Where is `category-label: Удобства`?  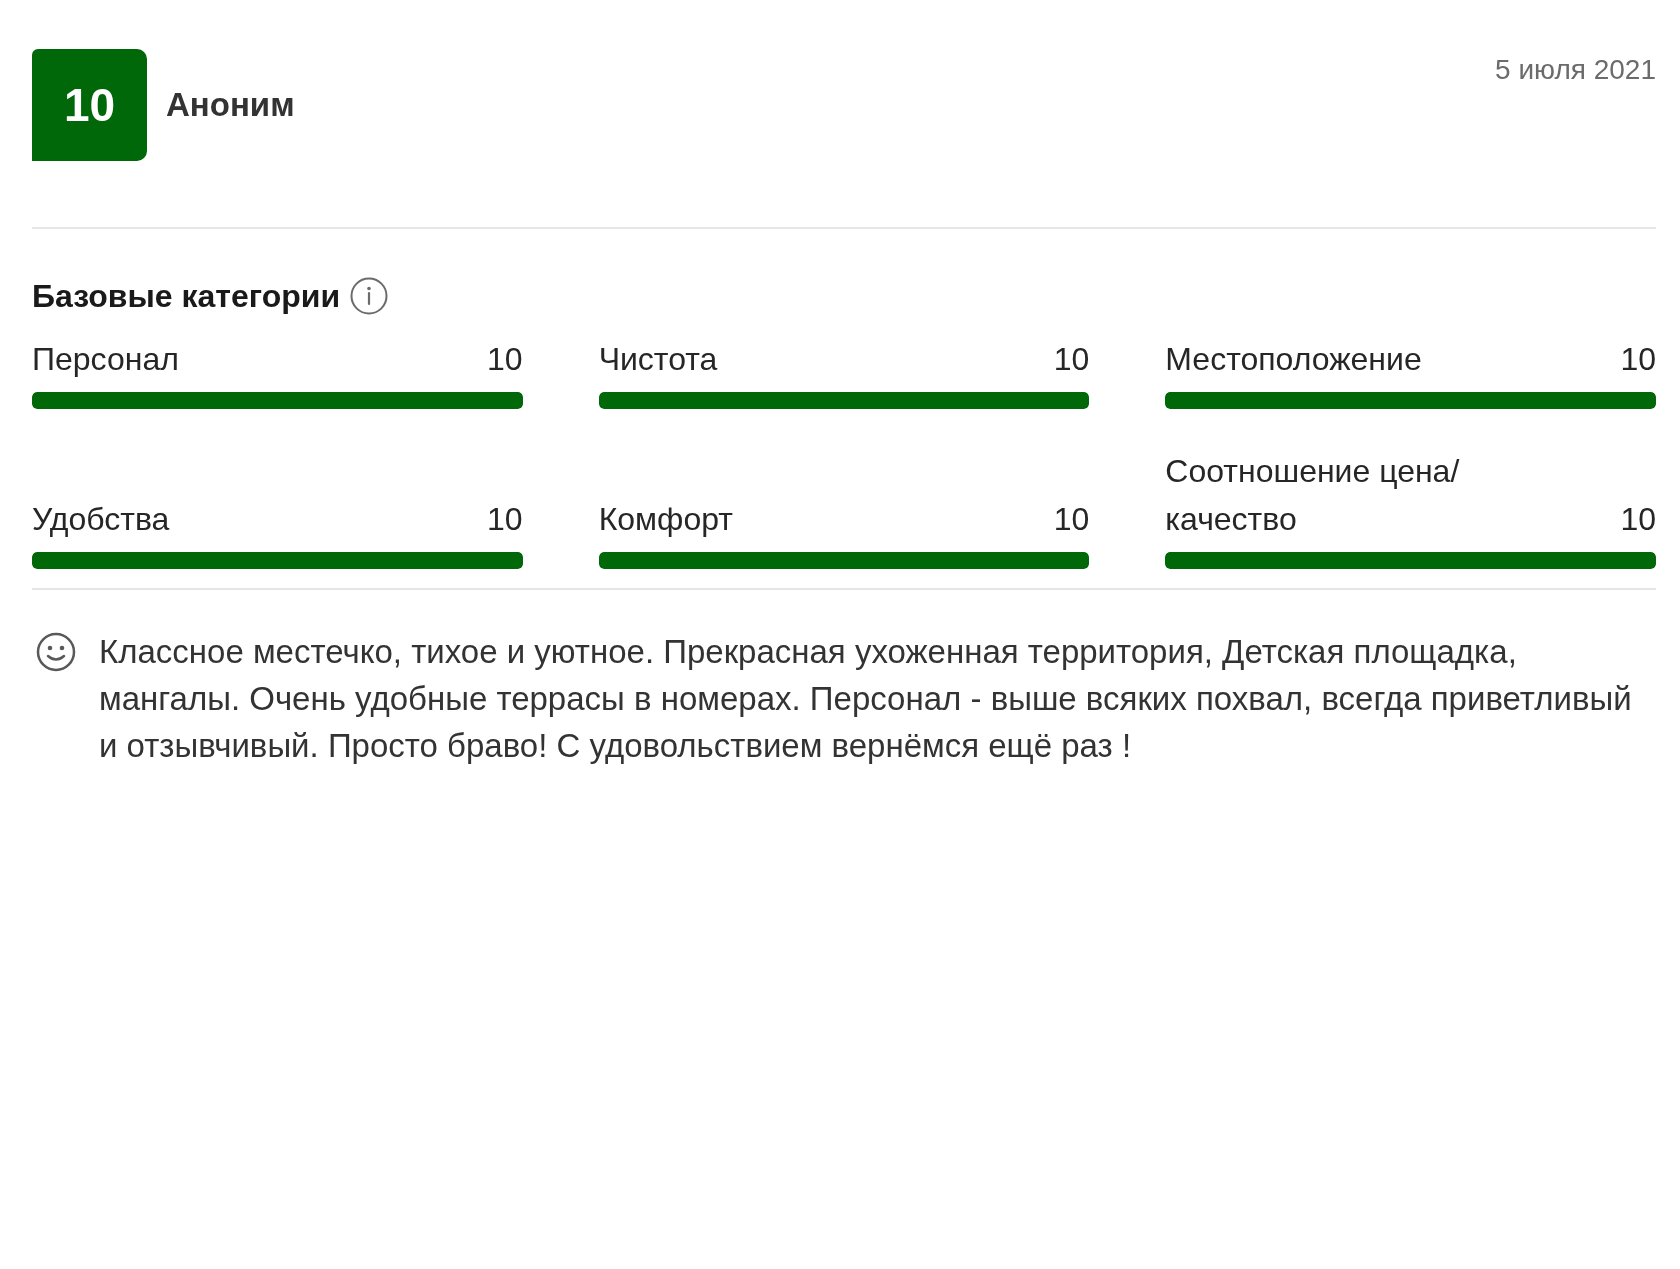 category-label: Удобства is located at coordinates (101, 519).